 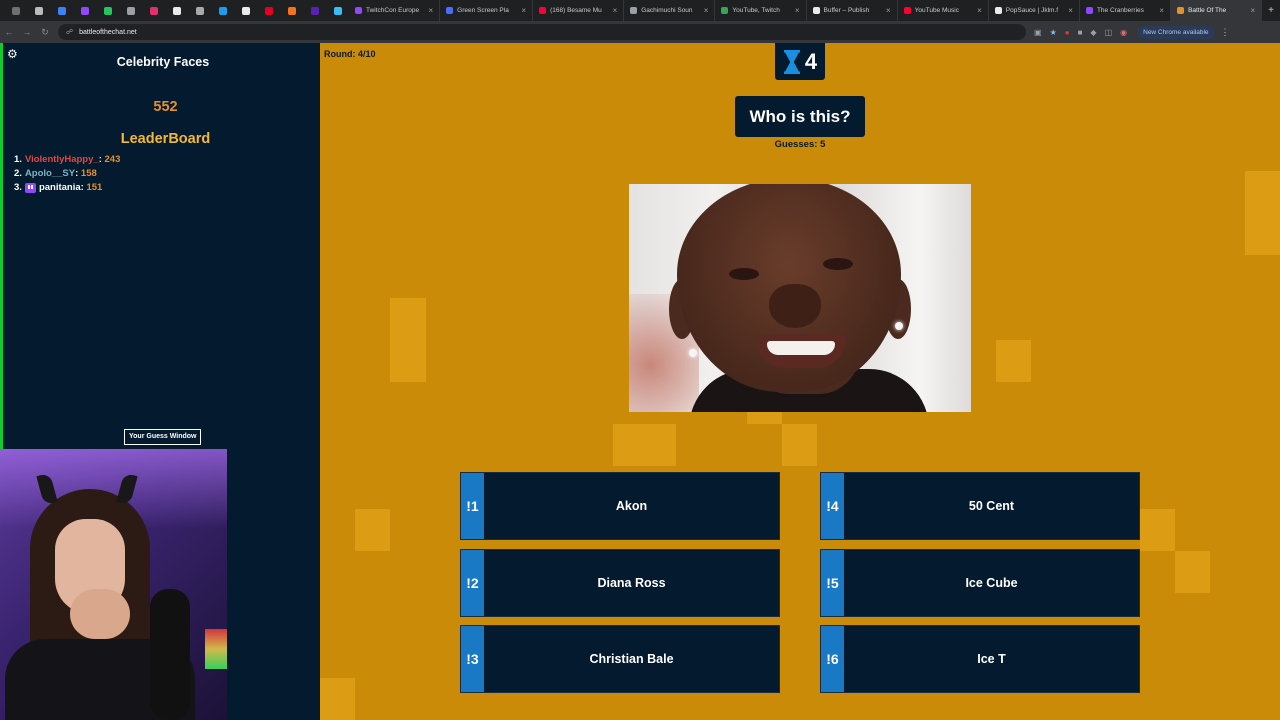 What do you see at coordinates (832, 583) in the screenshot?
I see `answer-key: !5` at bounding box center [832, 583].